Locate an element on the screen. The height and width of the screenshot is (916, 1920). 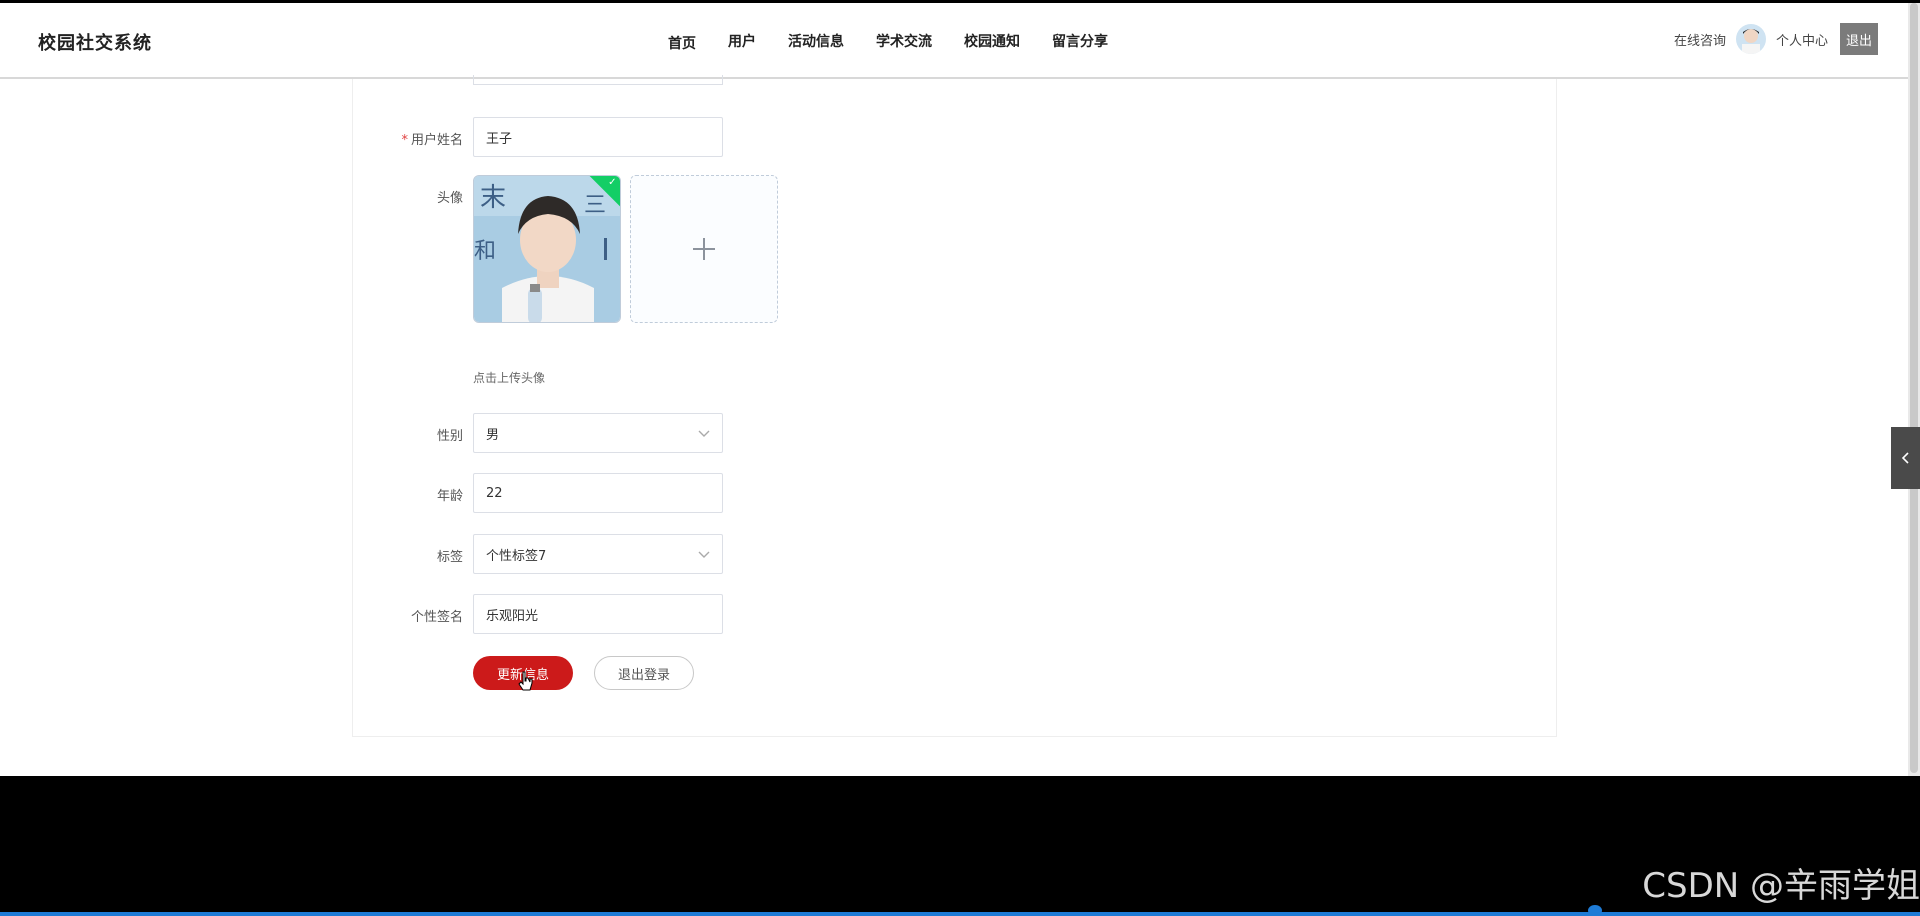
mouse-cursor-icon is located at coordinates (525, 681).